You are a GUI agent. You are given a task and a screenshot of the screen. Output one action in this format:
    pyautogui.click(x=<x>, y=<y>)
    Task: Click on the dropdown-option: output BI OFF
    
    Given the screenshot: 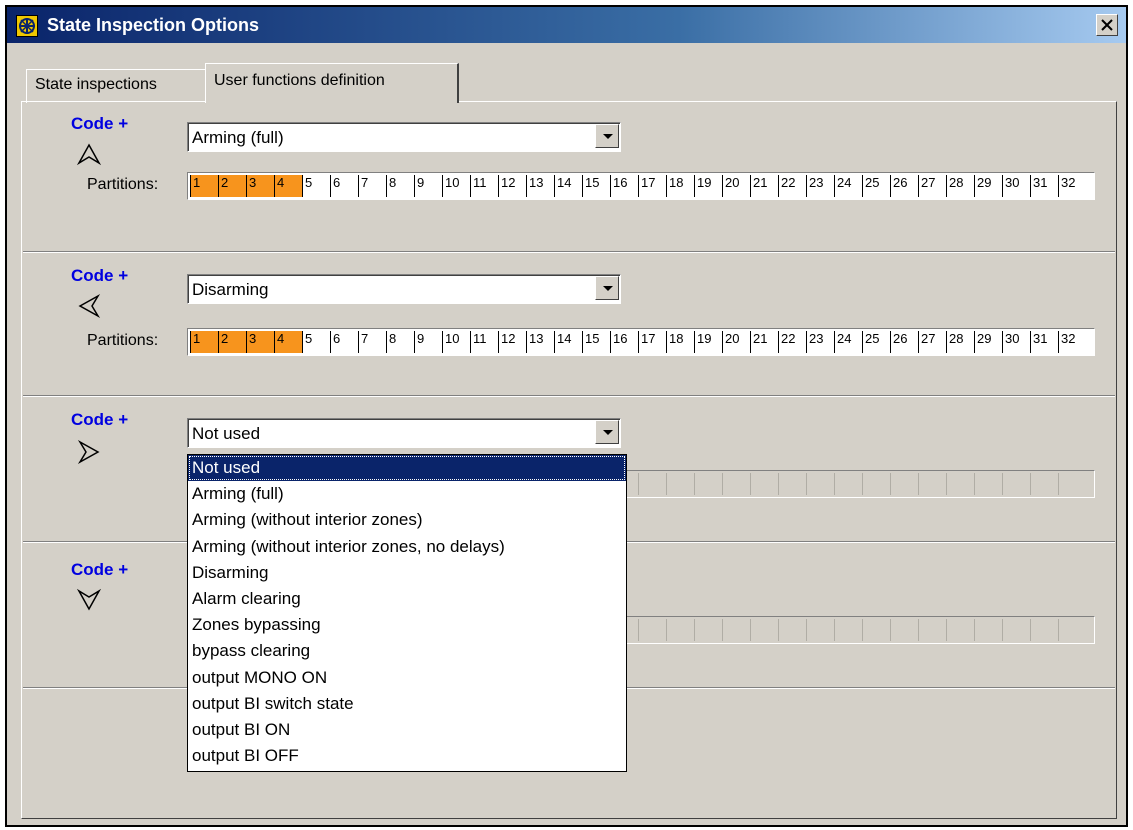 What is the action you would take?
    pyautogui.click(x=407, y=756)
    